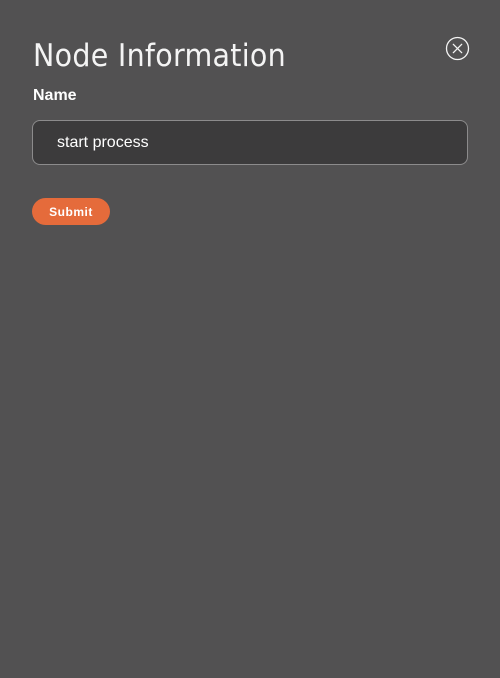 This screenshot has height=678, width=500. I want to click on close-button, so click(457, 48).